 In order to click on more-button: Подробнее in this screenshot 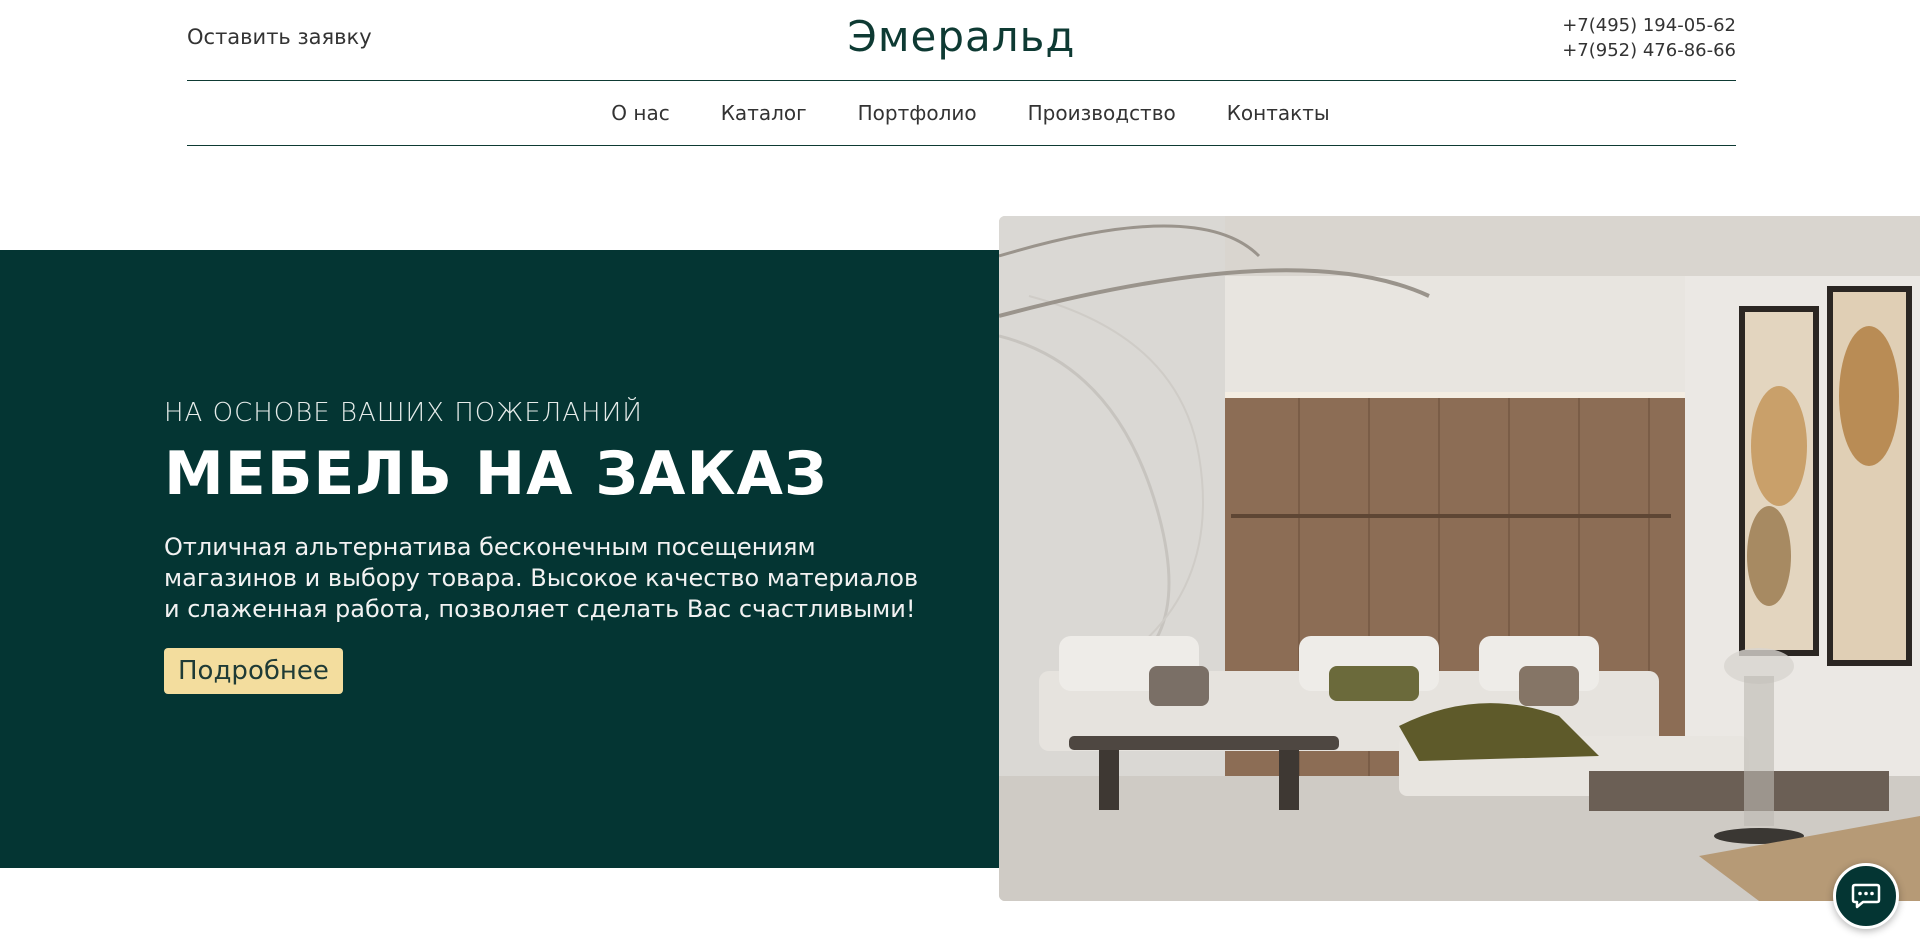, I will do `click(253, 671)`.